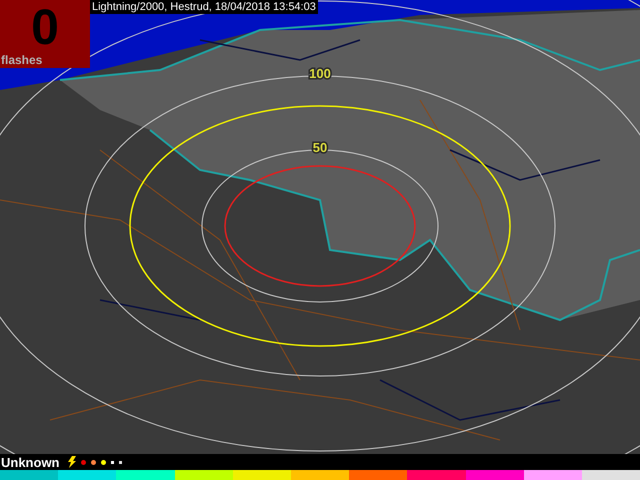 The height and width of the screenshot is (480, 640). I want to click on flash-count-label: flashes, so click(21, 60).